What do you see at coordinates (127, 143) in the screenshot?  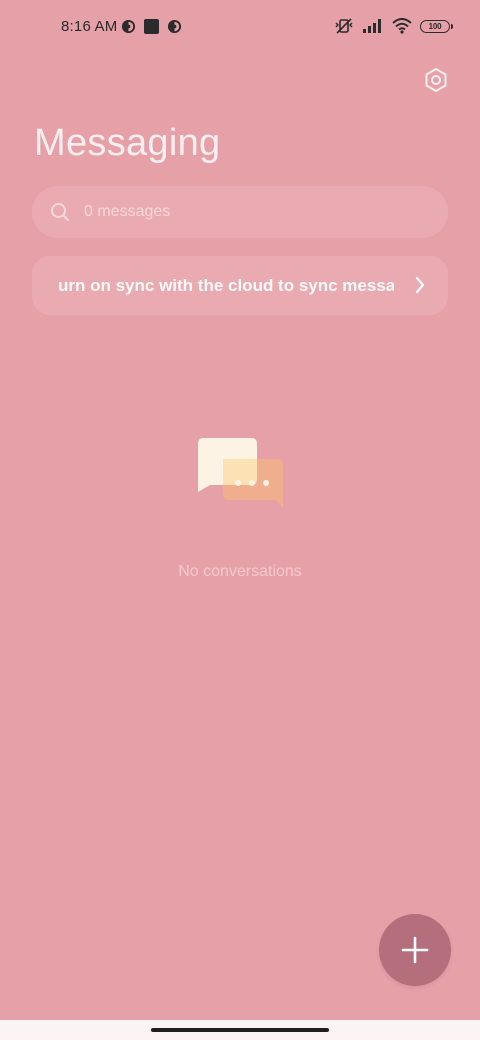 I see `page-title: Messaging` at bounding box center [127, 143].